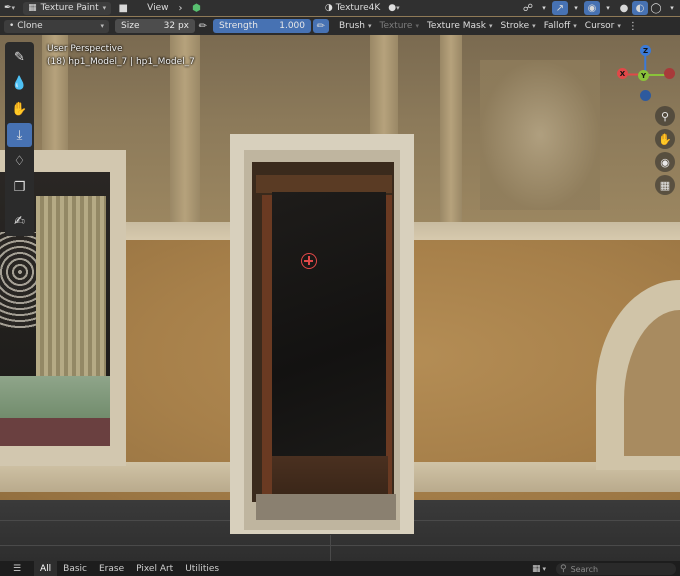 The image size is (680, 576). What do you see at coordinates (515, 26) in the screenshot?
I see `stroke-menu-label: Stroke` at bounding box center [515, 26].